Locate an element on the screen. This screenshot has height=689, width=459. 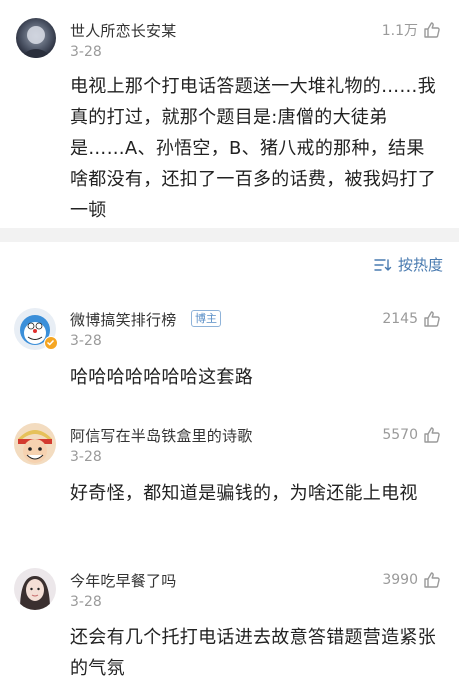
verified-badge-icon is located at coordinates (51, 343).